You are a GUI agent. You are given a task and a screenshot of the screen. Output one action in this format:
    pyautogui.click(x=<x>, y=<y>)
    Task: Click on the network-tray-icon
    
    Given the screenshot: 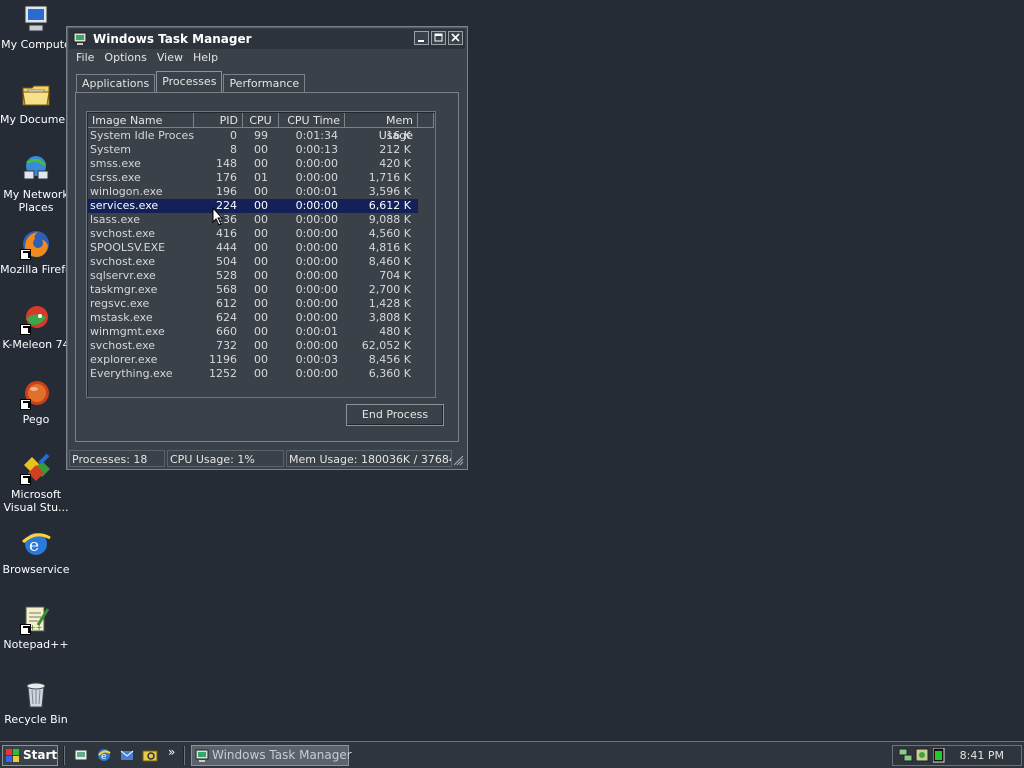 What is the action you would take?
    pyautogui.click(x=906, y=755)
    